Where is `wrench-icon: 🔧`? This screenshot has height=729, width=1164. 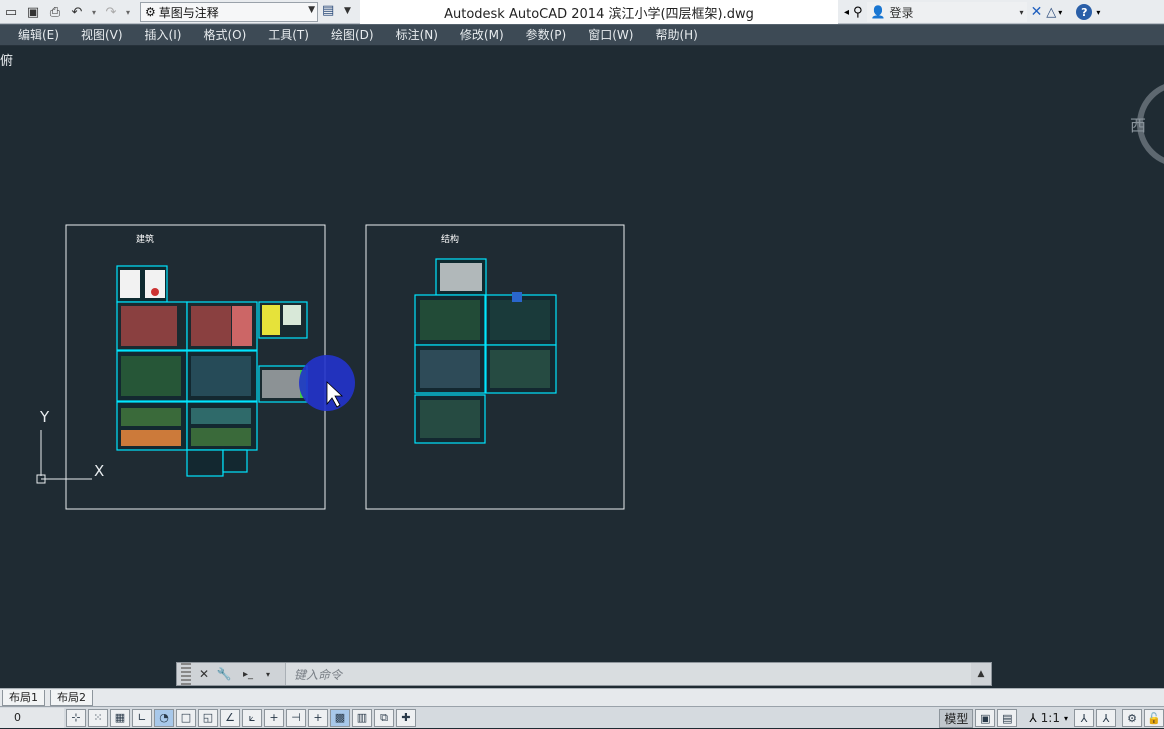 wrench-icon: 🔧 is located at coordinates (224, 674).